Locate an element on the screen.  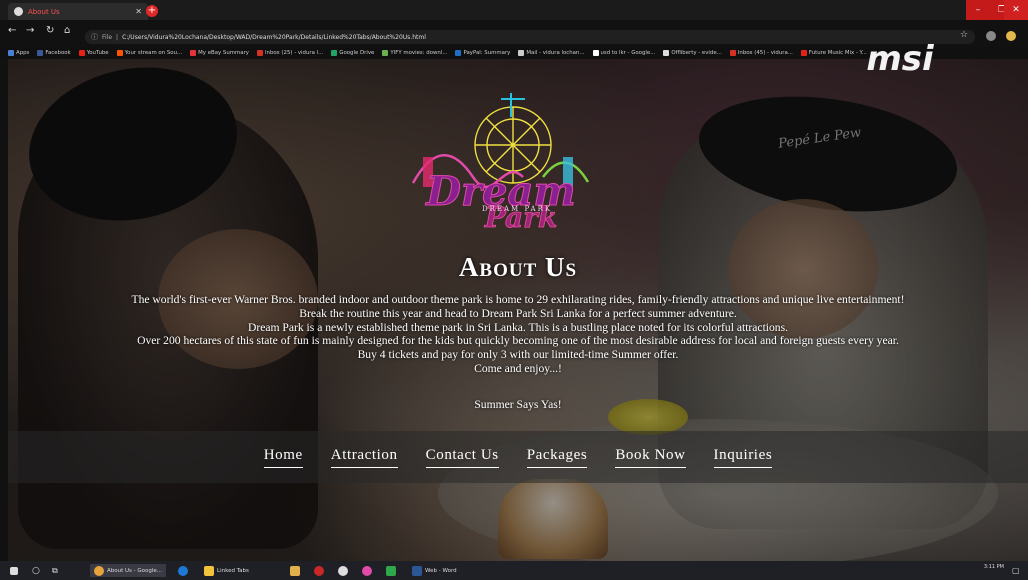
chrome-icon is located at coordinates (99, 570).